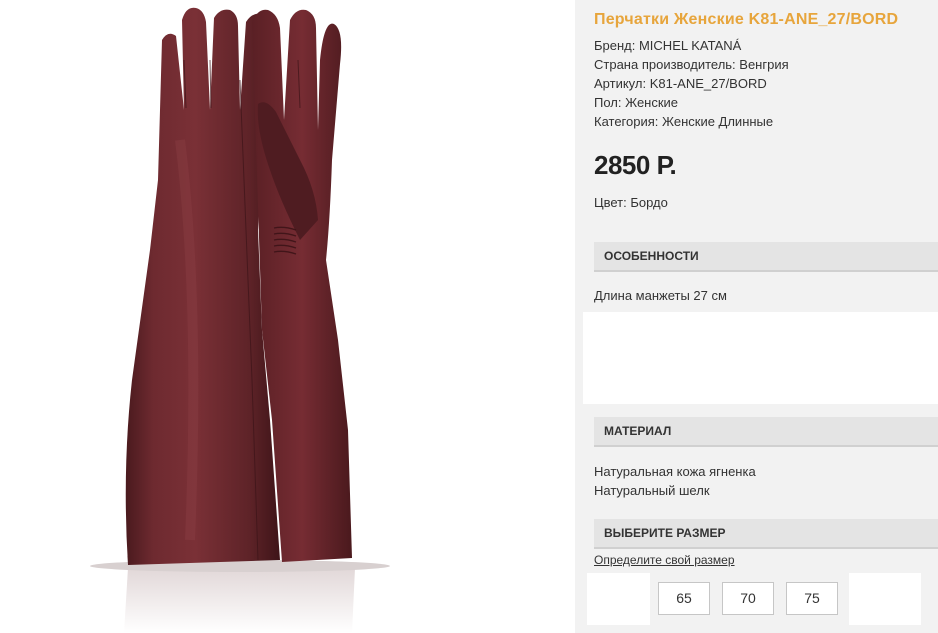 Image resolution: width=938 pixels, height=633 pixels. I want to click on material-header: МАТЕРИАЛ, so click(766, 432).